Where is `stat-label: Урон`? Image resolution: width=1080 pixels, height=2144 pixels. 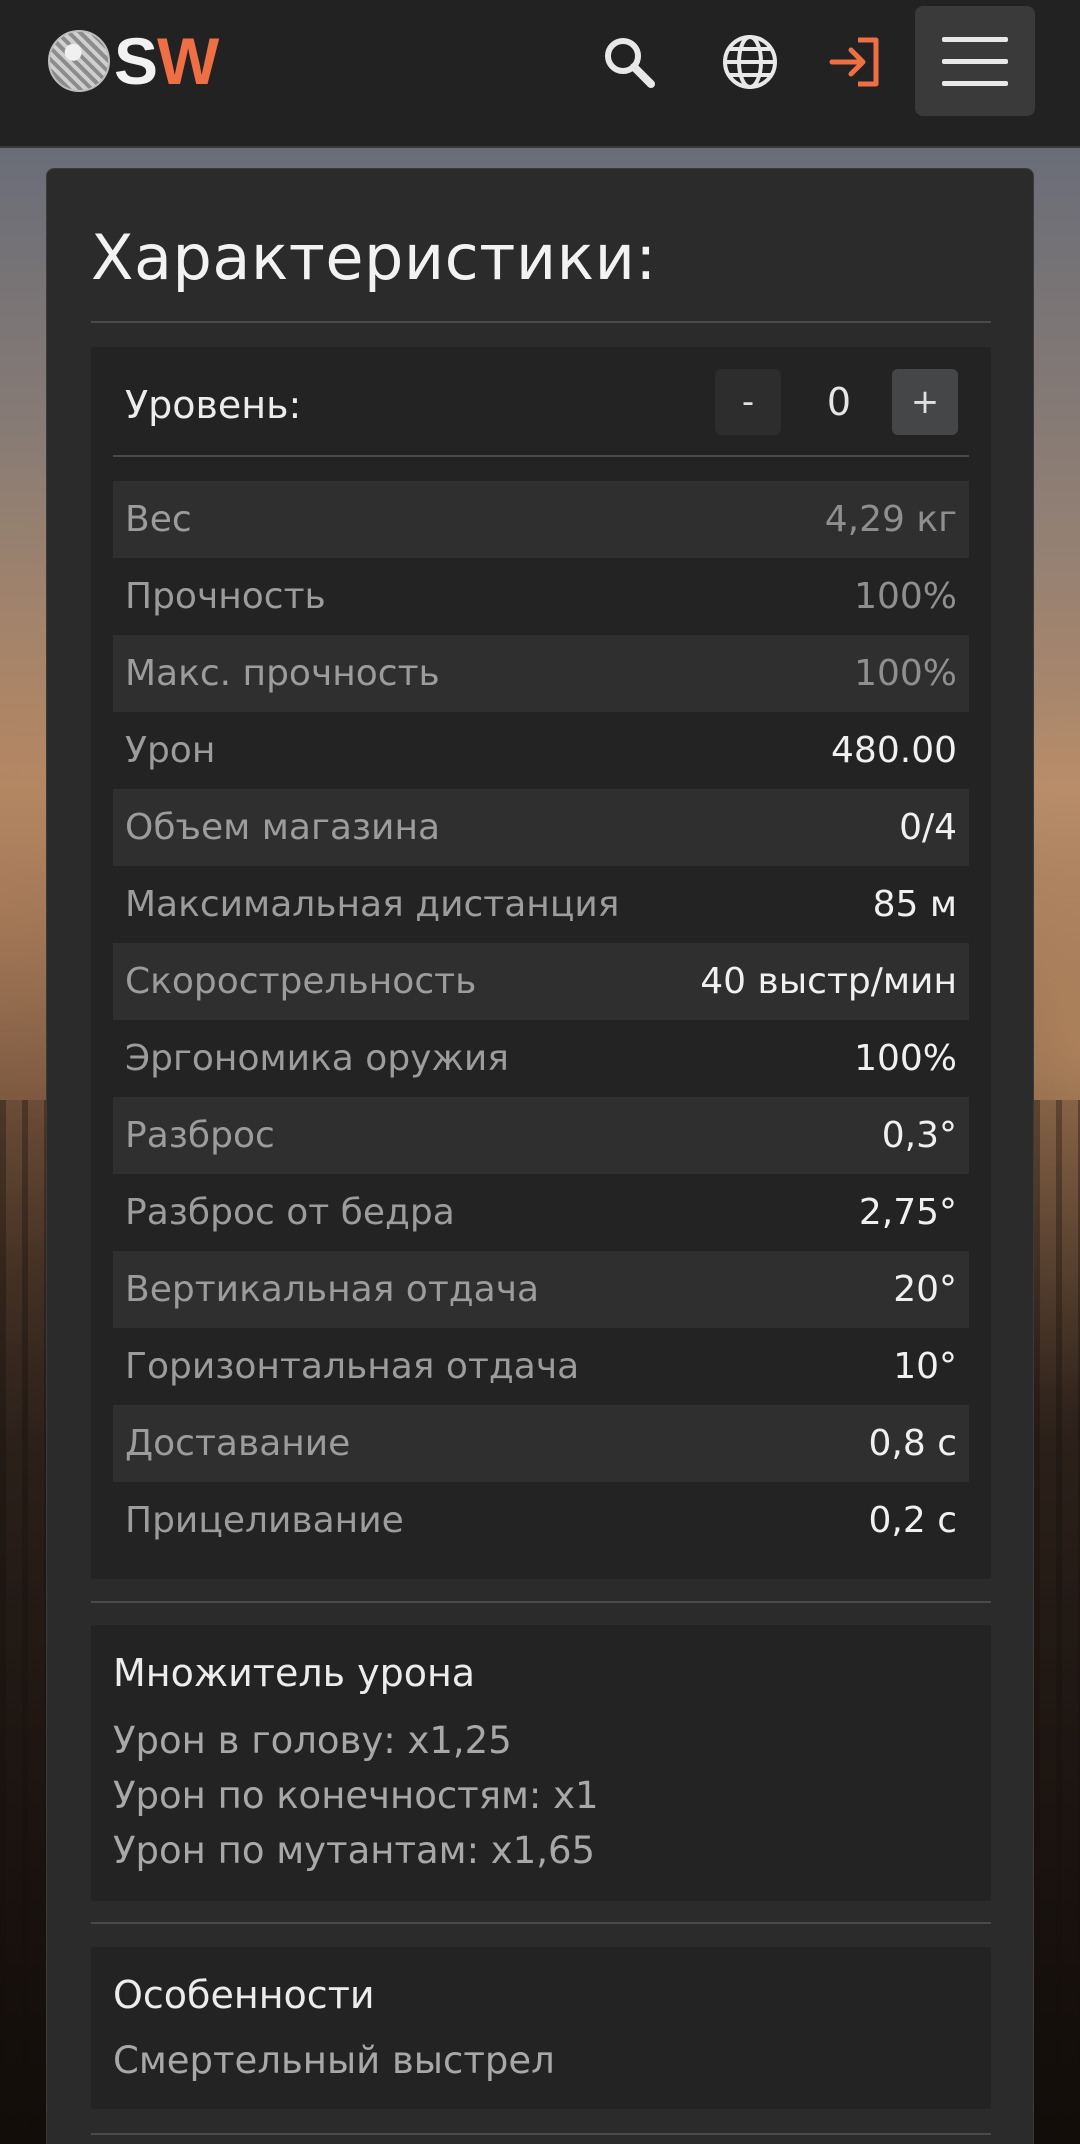
stat-label: Урон is located at coordinates (170, 750).